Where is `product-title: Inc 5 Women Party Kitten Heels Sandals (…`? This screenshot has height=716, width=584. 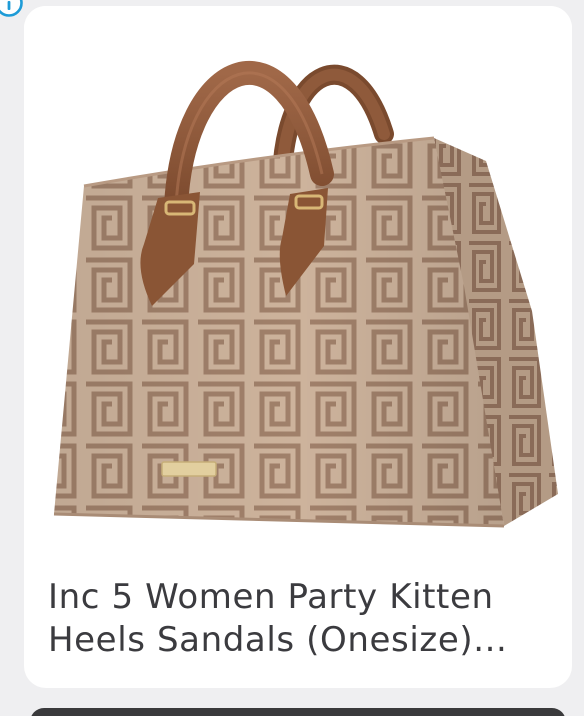 product-title: Inc 5 Women Party Kitten Heels Sandals (… is located at coordinates (300, 619).